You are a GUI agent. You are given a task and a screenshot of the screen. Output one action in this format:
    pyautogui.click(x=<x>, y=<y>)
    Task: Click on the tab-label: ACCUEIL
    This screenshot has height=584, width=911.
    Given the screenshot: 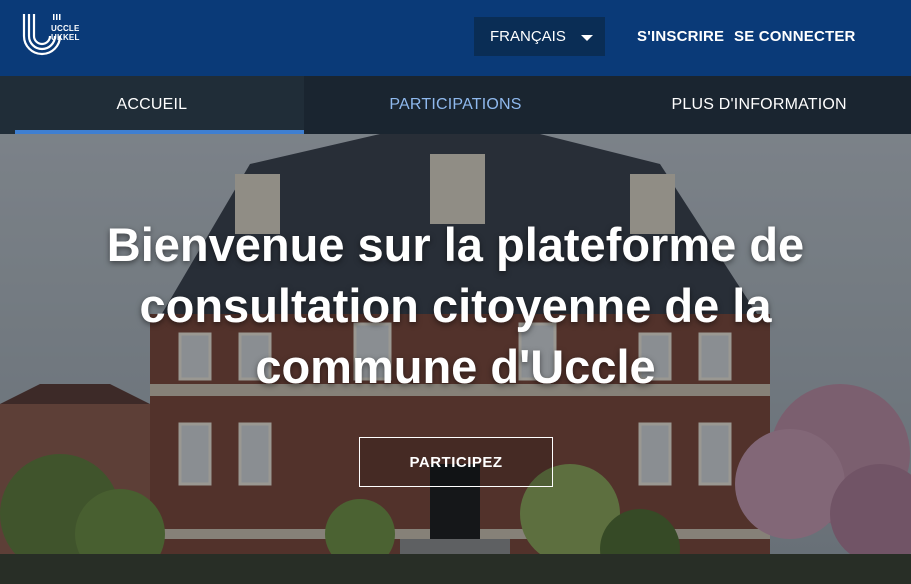 What is the action you would take?
    pyautogui.click(x=152, y=104)
    